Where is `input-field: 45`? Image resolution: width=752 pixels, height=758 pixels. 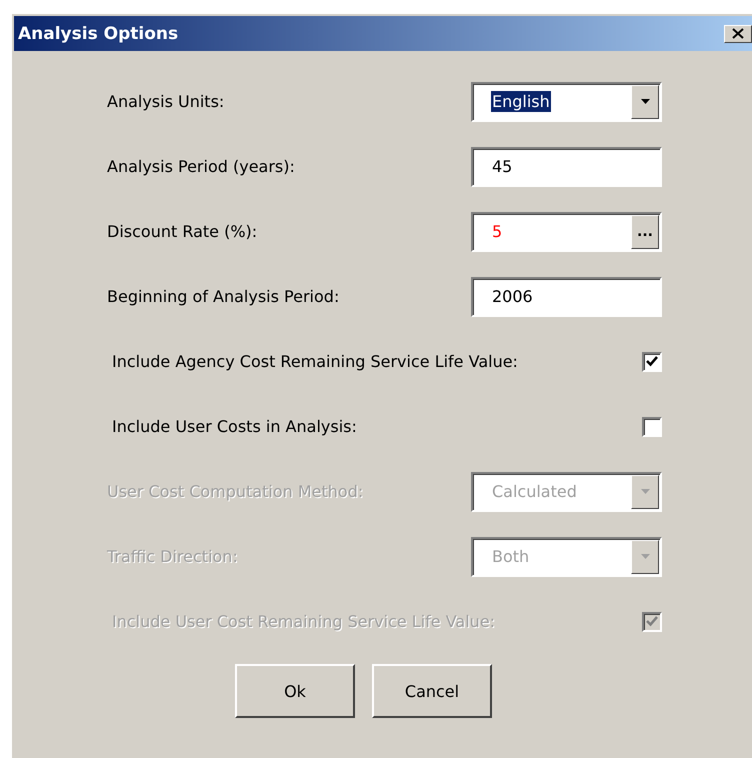
input-field: 45 is located at coordinates (566, 166).